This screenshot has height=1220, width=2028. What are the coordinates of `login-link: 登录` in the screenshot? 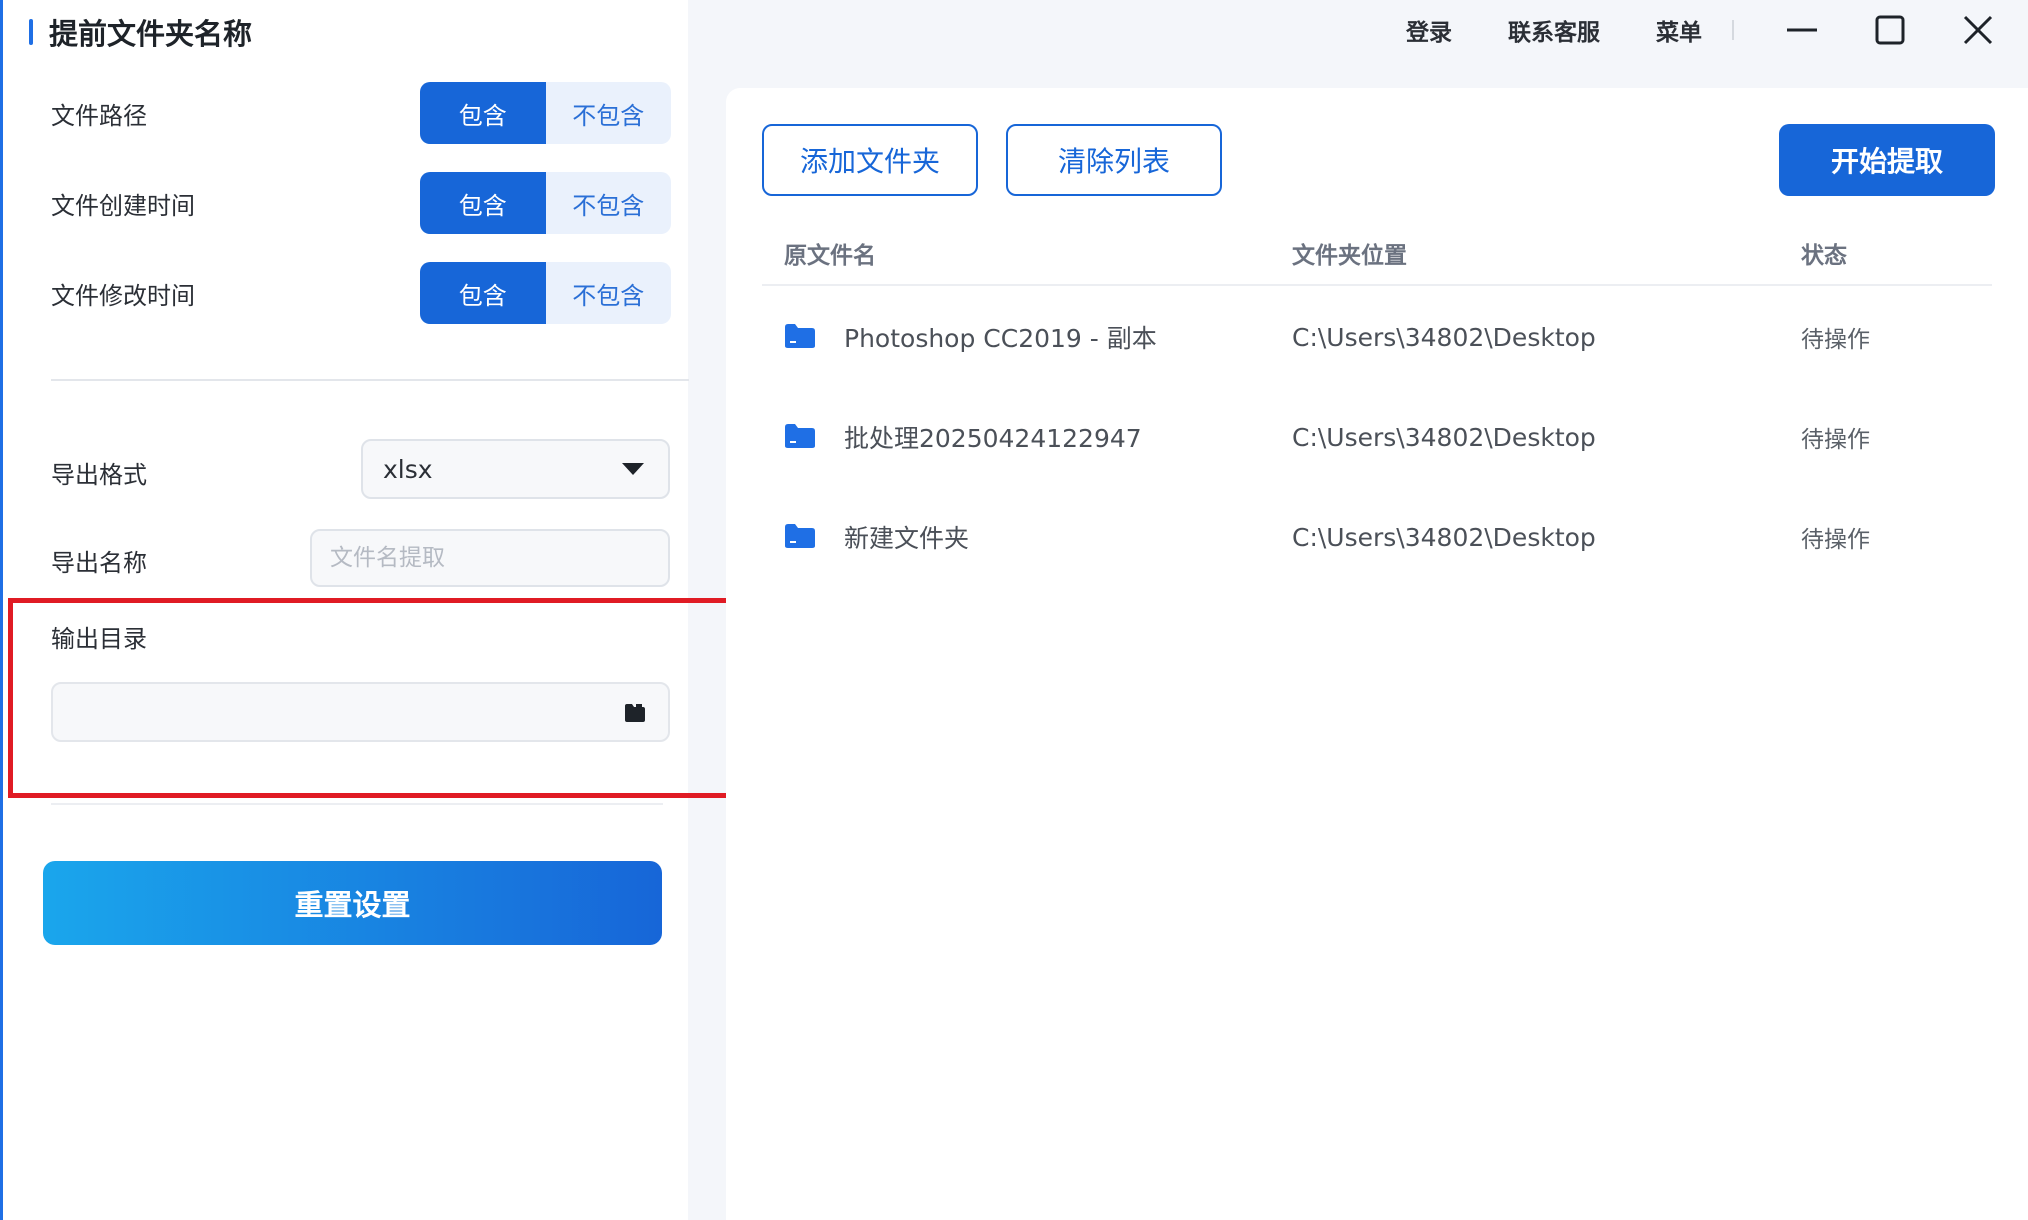 It's located at (1429, 30).